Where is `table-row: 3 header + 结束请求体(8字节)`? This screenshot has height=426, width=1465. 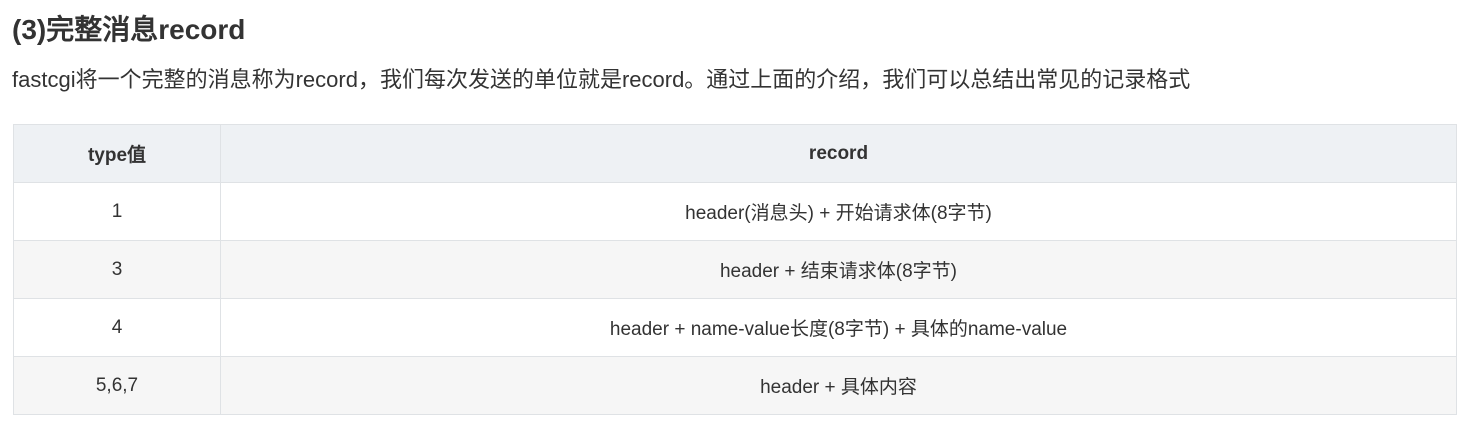
table-row: 3 header + 结束请求体(8字节) is located at coordinates (735, 269).